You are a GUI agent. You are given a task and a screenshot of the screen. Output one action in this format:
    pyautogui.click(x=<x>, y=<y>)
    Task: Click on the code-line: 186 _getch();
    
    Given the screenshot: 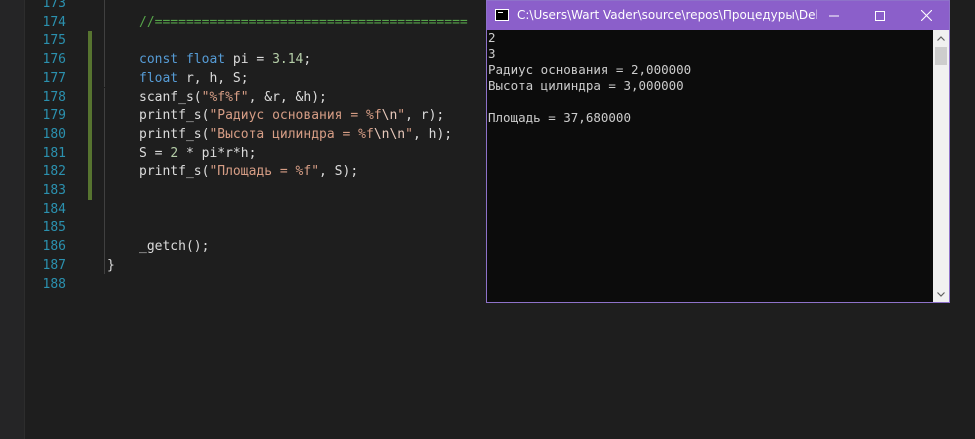 What is the action you would take?
    pyautogui.click(x=243, y=246)
    